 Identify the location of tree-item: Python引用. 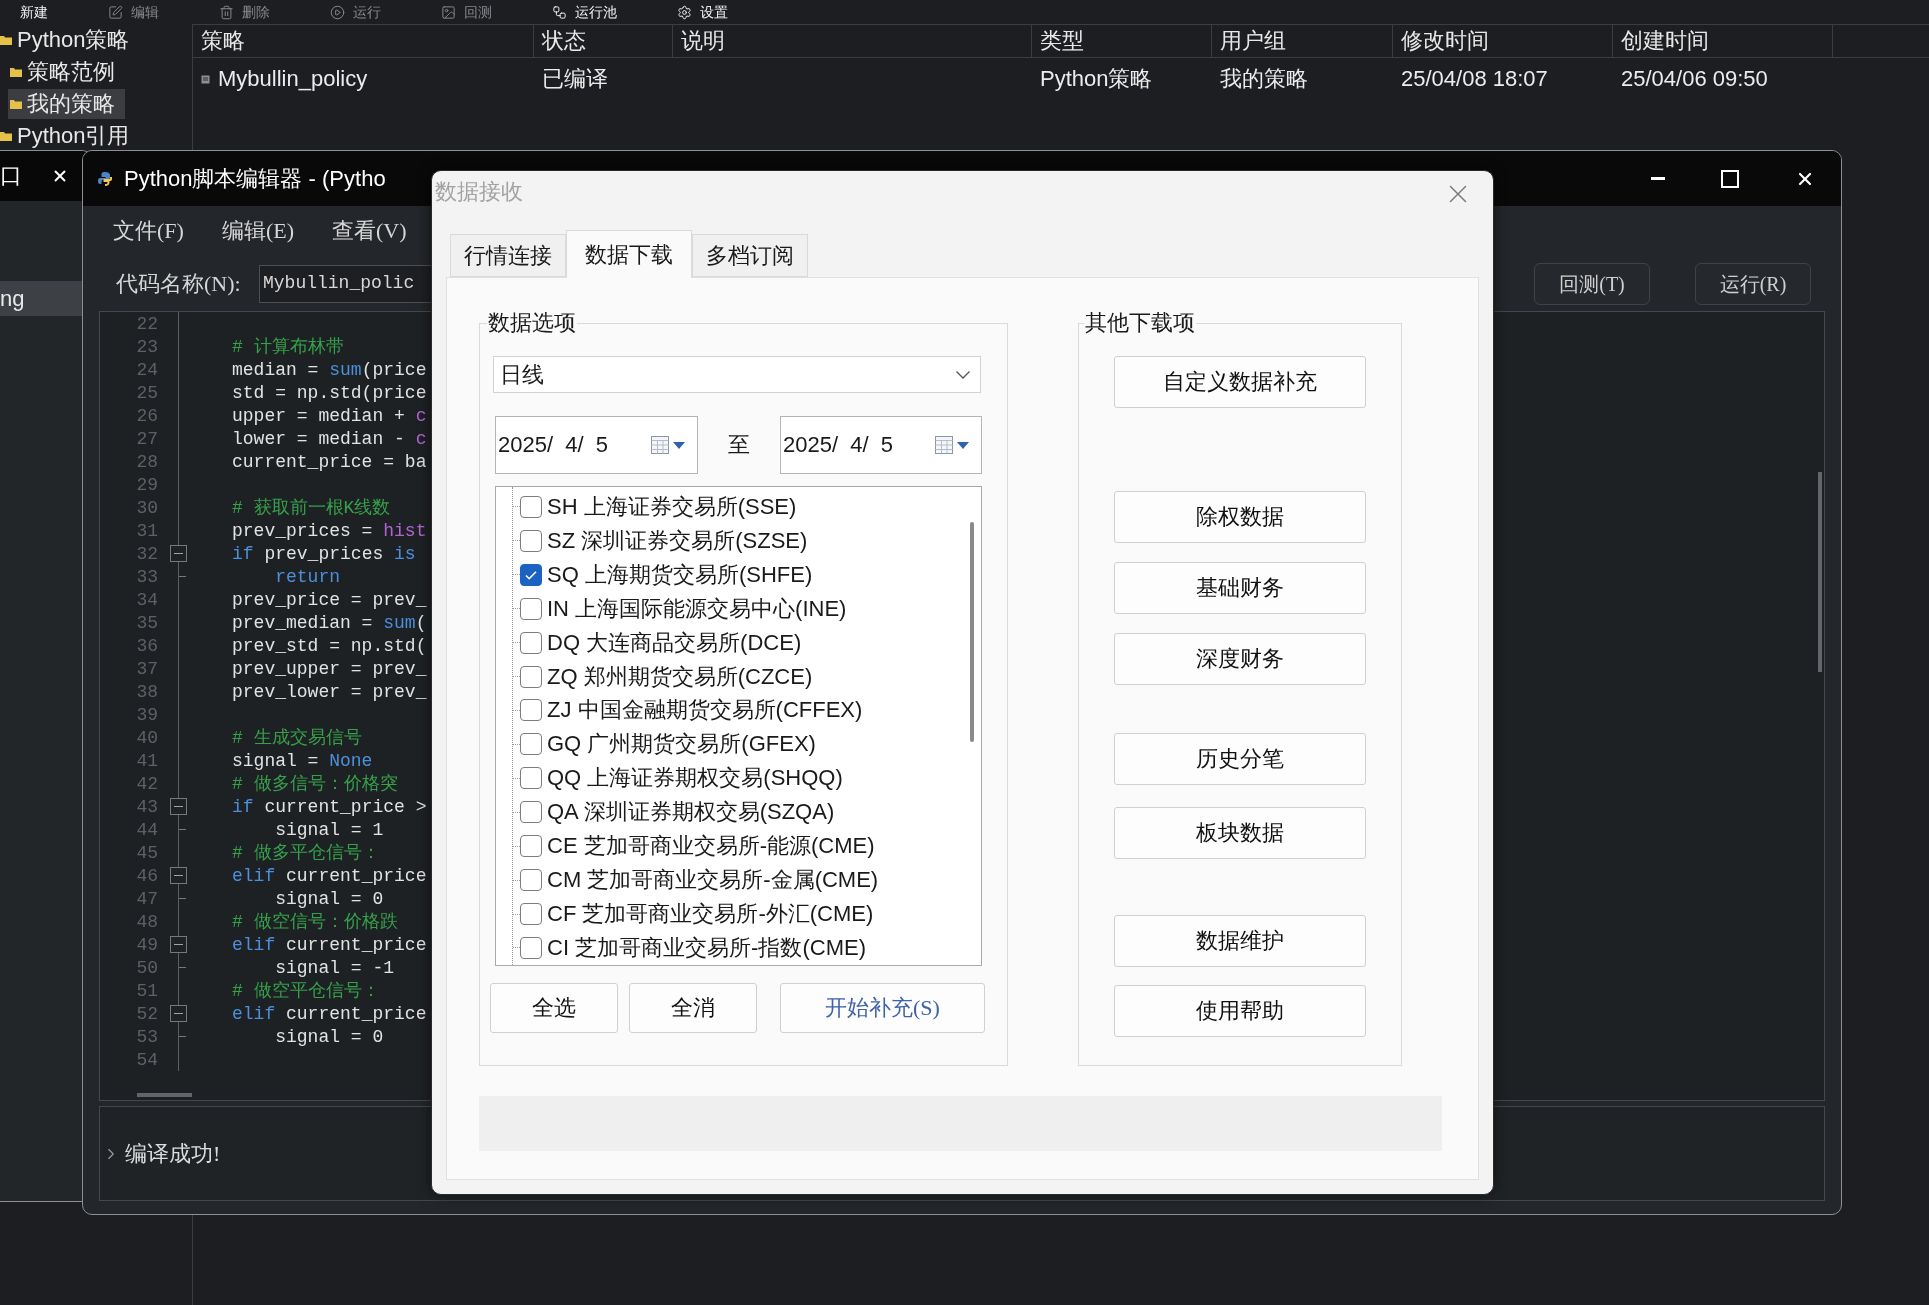
(67, 136).